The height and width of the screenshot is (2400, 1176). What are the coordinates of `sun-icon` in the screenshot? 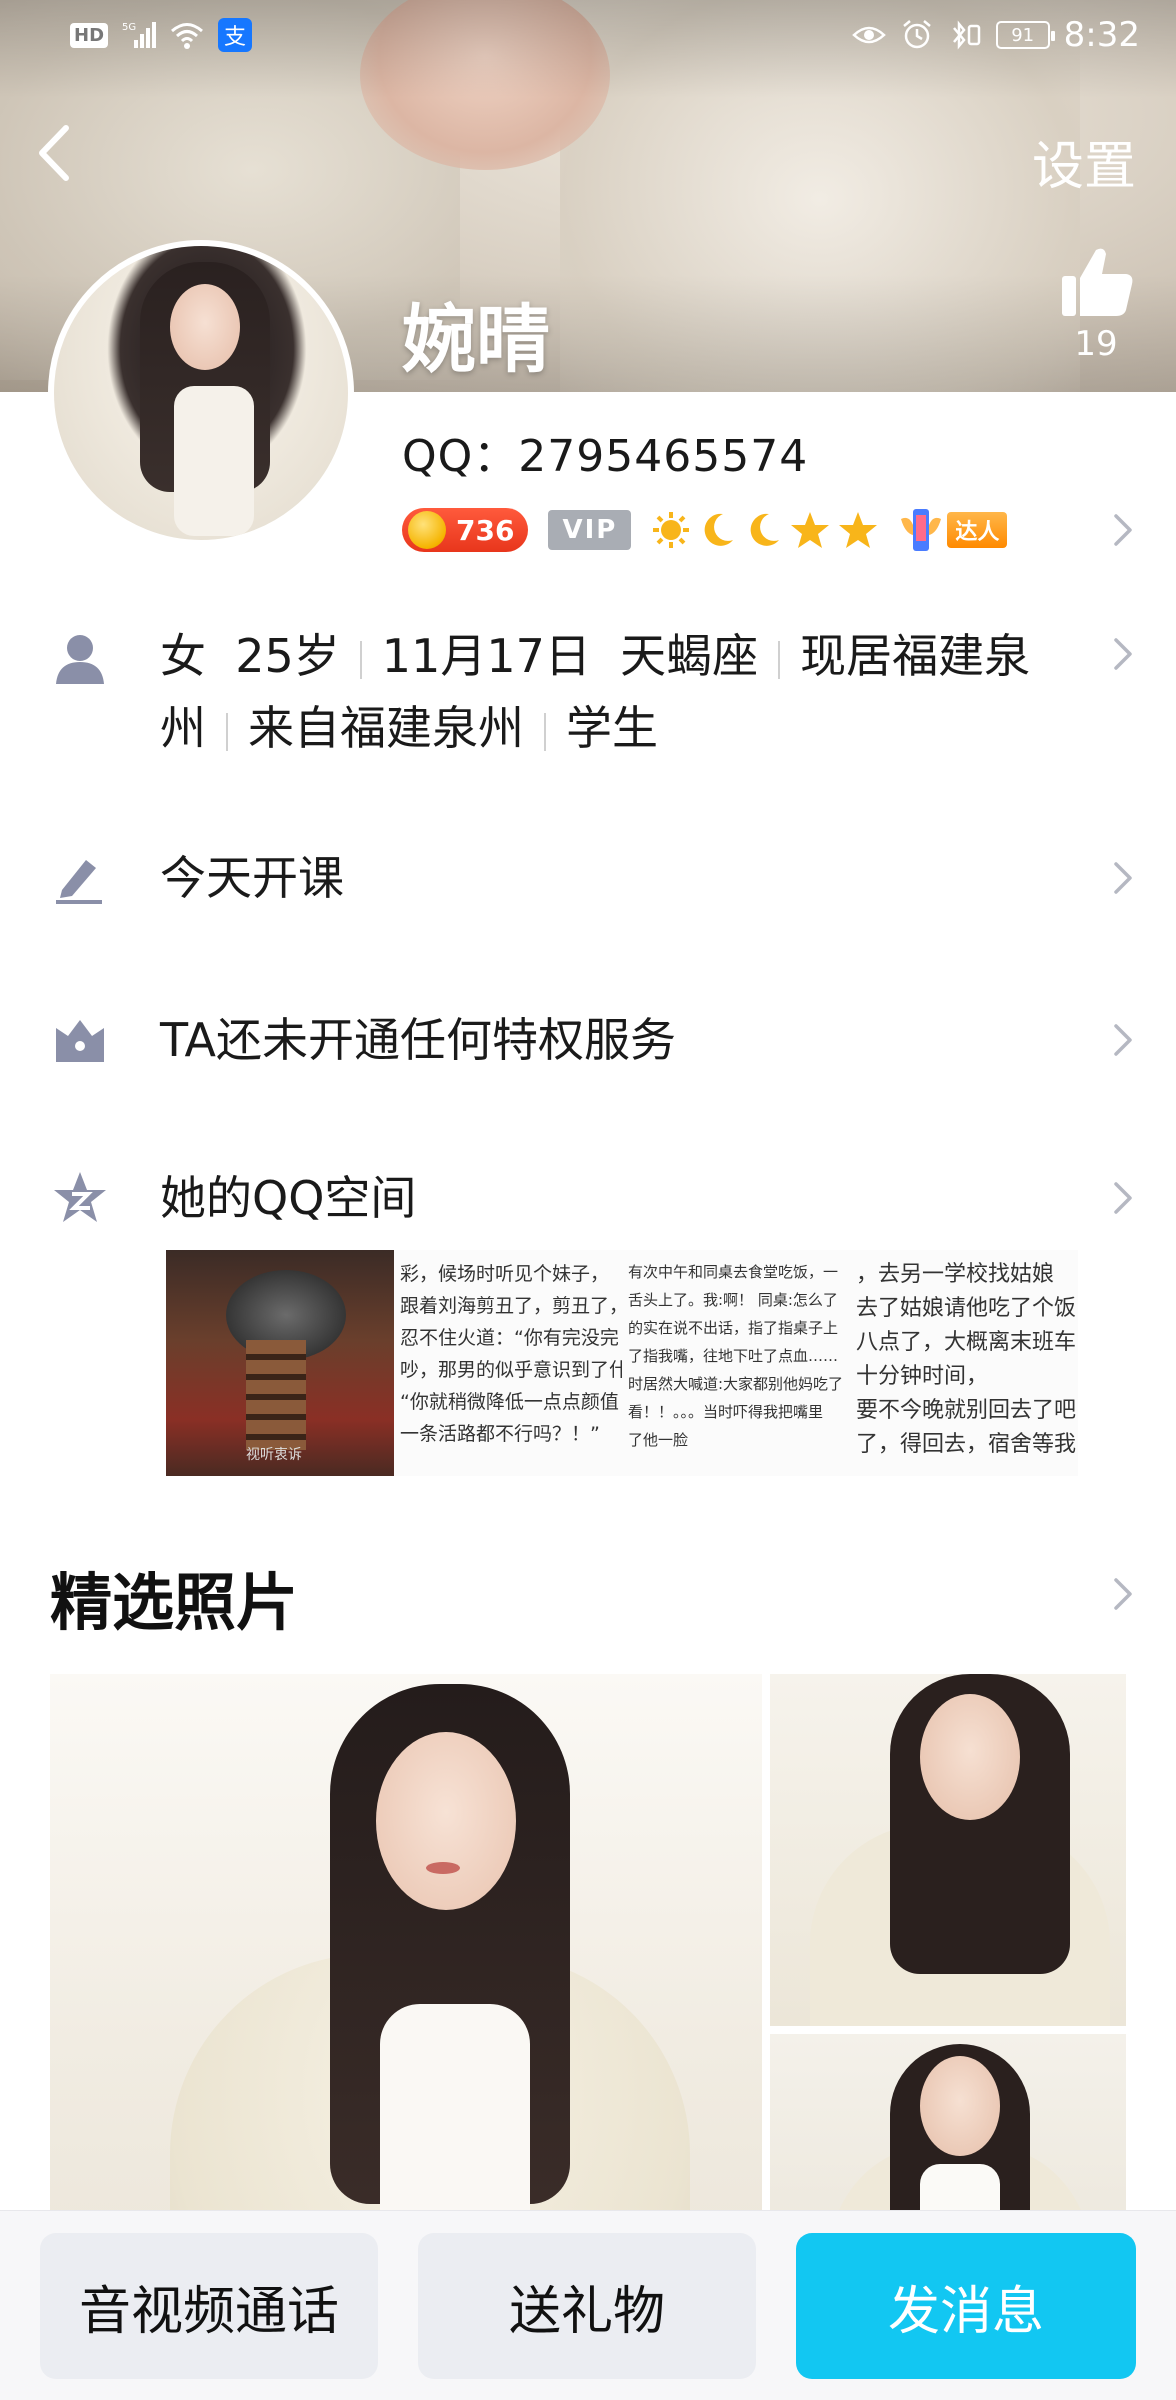 It's located at (671, 530).